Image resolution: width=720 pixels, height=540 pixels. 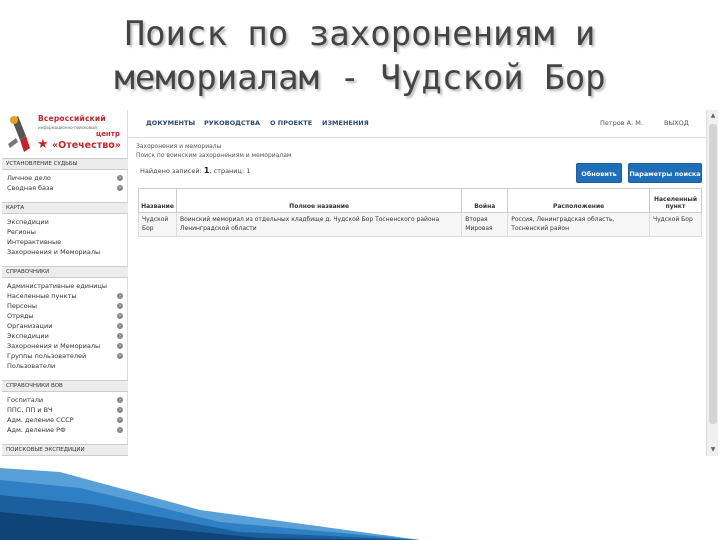 I want to click on vertical-scrollbar: ▲ ▼, so click(x=712, y=283).